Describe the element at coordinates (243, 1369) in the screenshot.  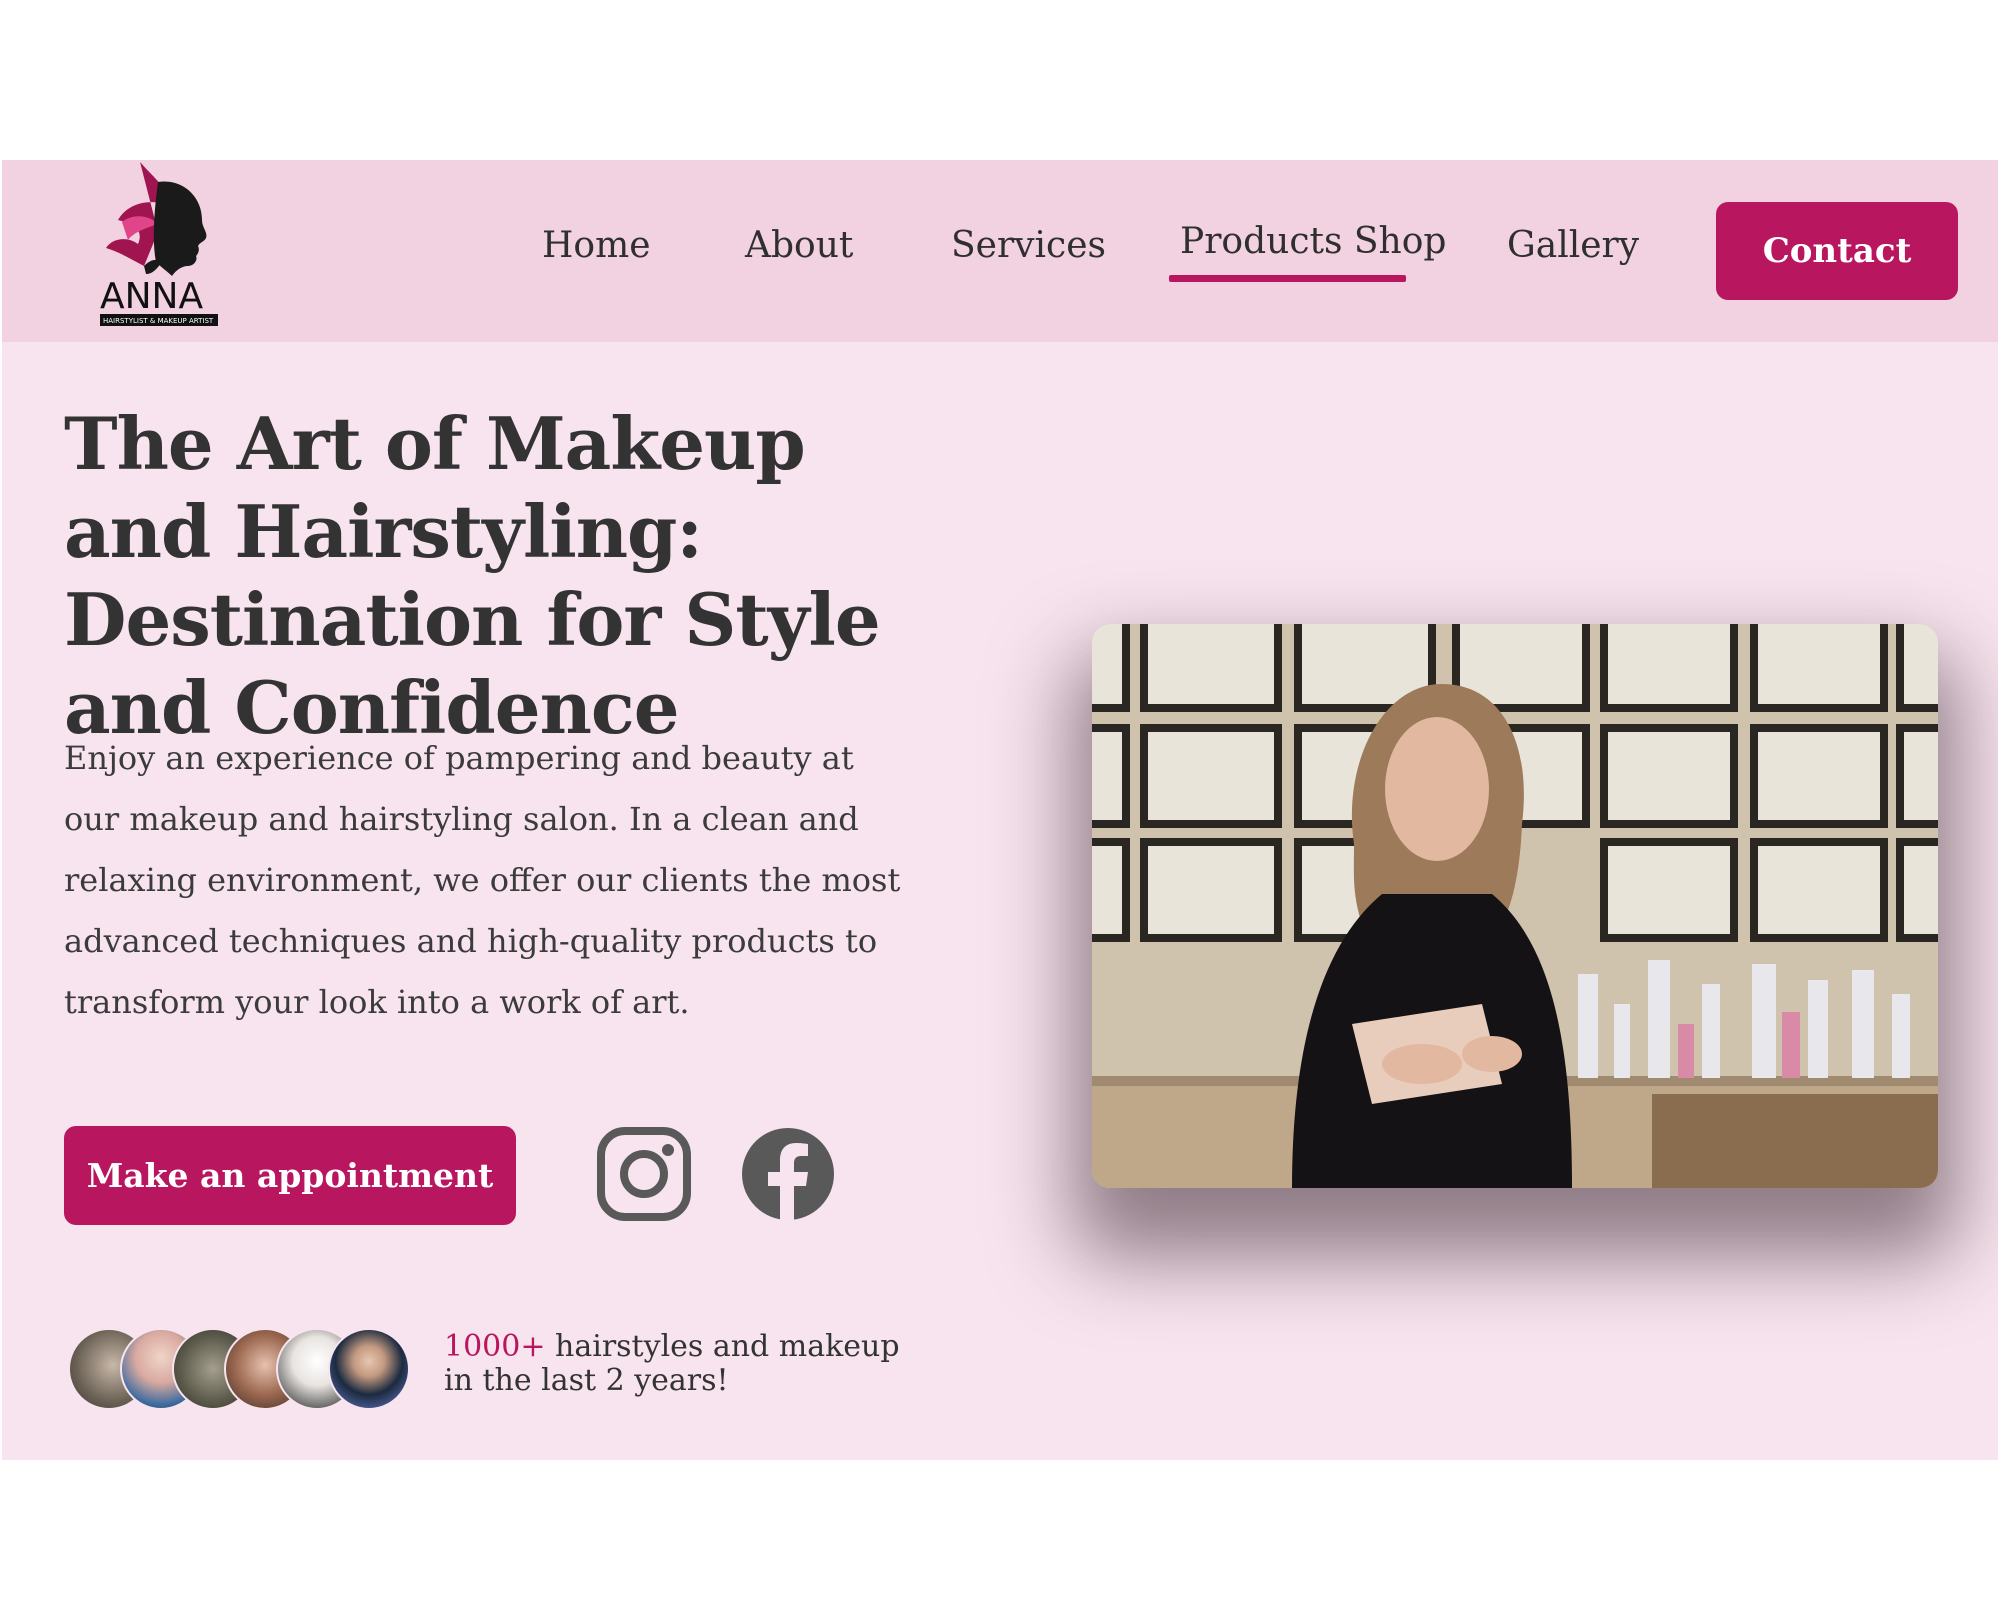
I see `client-avatars` at that location.